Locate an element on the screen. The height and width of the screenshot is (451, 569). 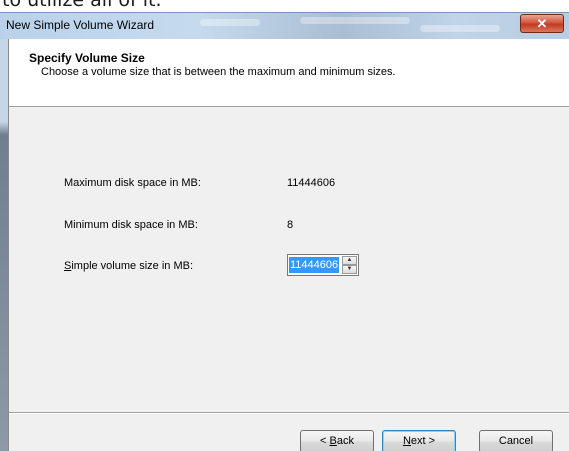
next-button-text: ext > is located at coordinates (423, 441).